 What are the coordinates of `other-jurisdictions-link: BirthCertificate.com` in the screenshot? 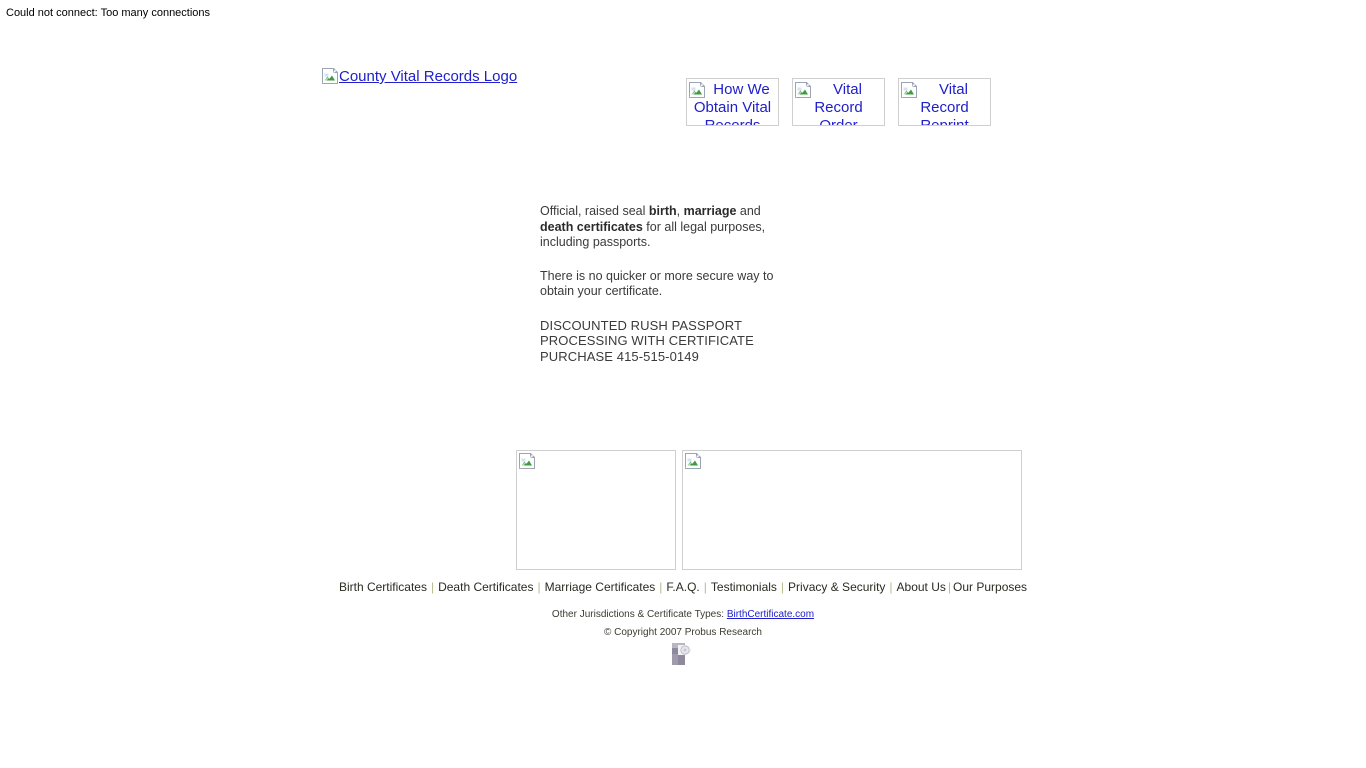 It's located at (770, 614).